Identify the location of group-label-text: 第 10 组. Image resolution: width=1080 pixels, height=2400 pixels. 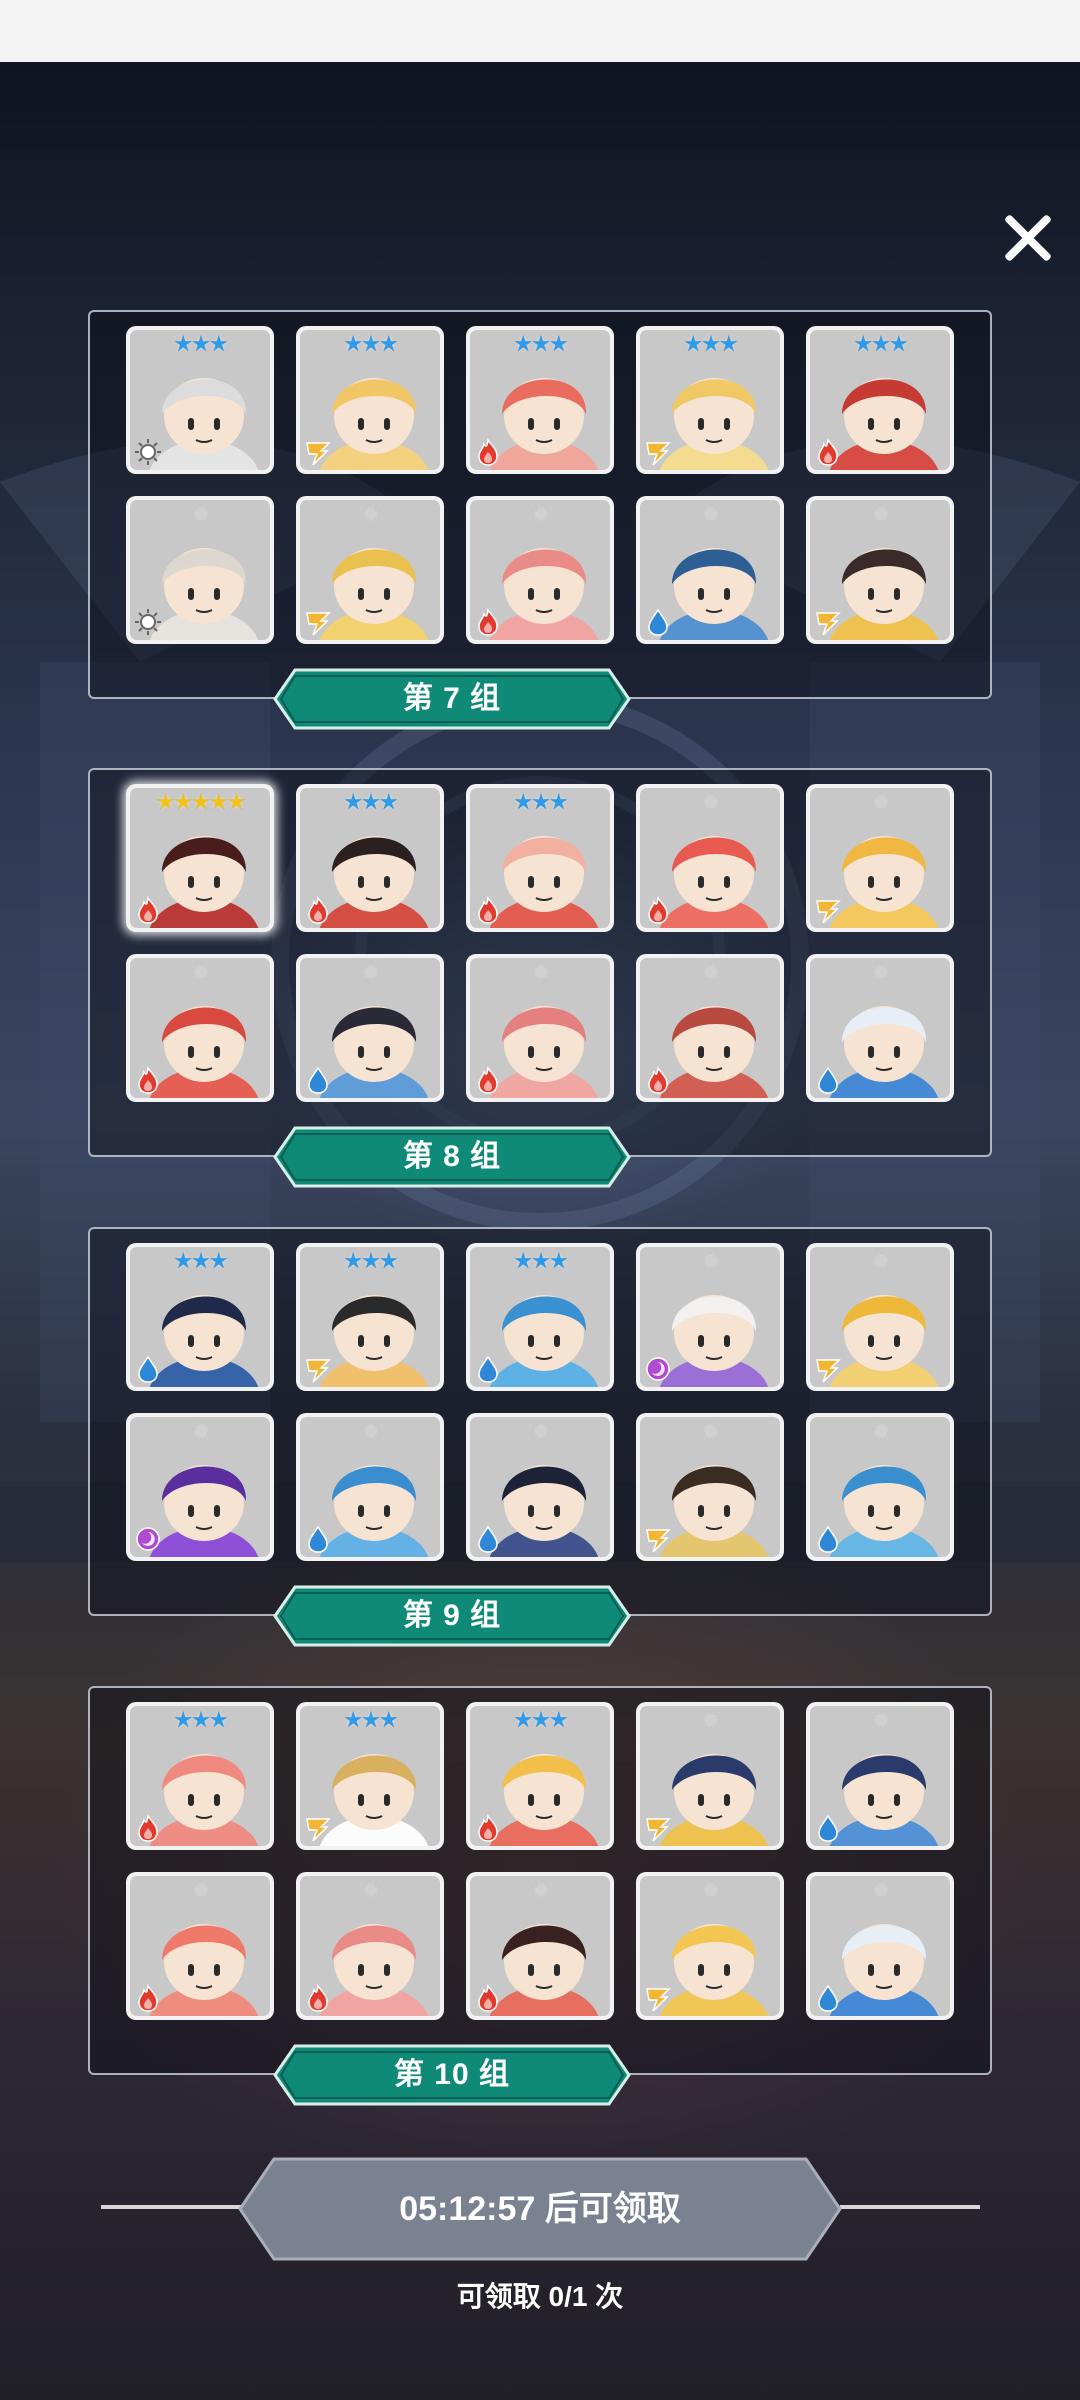
(452, 2074).